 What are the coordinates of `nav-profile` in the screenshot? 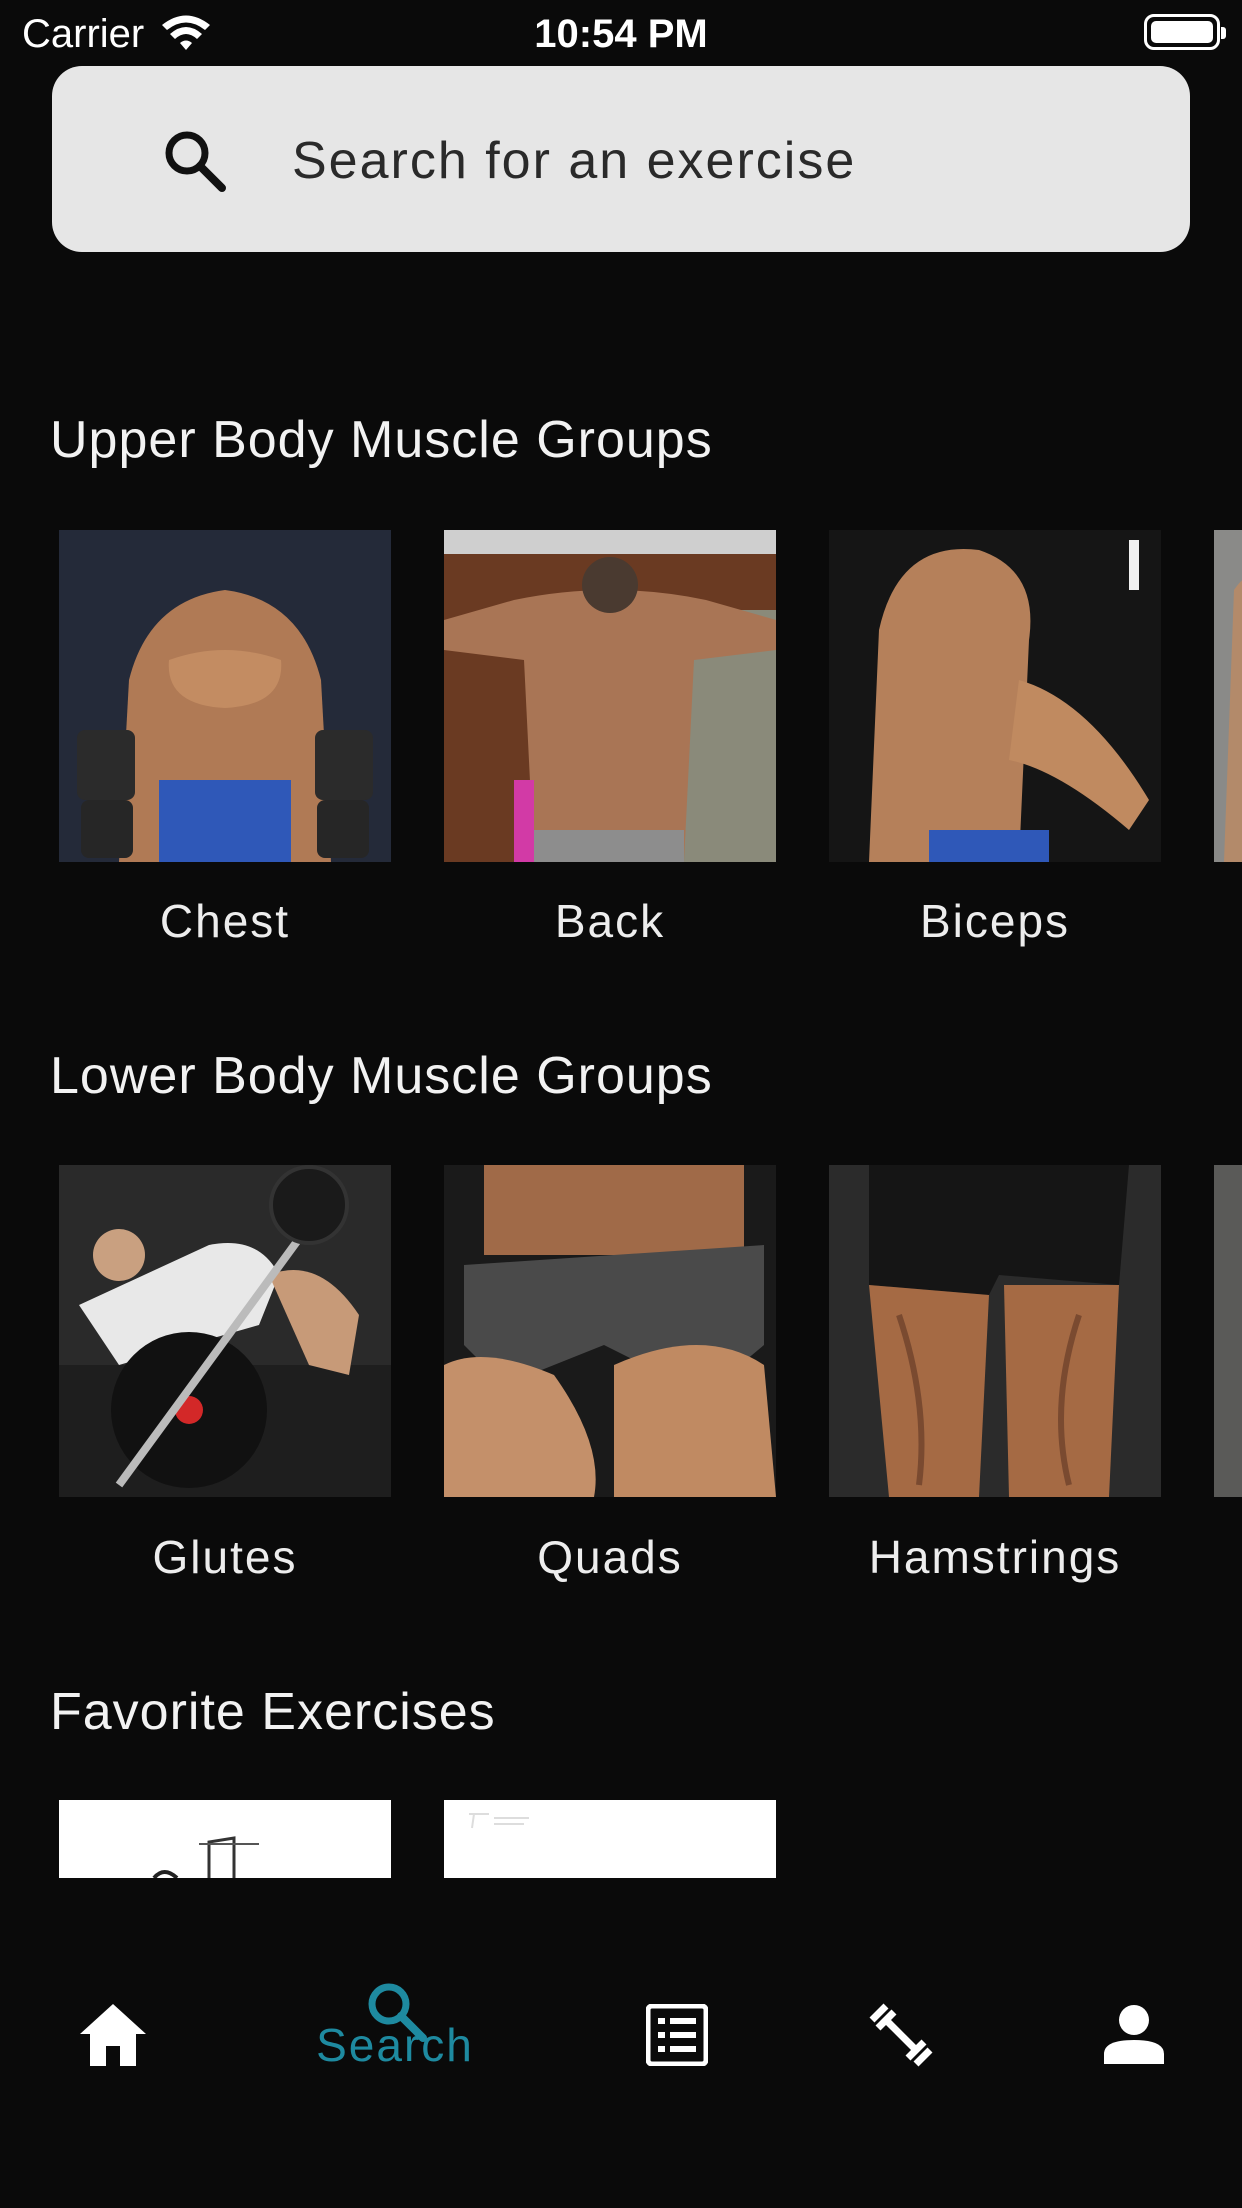 It's located at (1145, 2010).